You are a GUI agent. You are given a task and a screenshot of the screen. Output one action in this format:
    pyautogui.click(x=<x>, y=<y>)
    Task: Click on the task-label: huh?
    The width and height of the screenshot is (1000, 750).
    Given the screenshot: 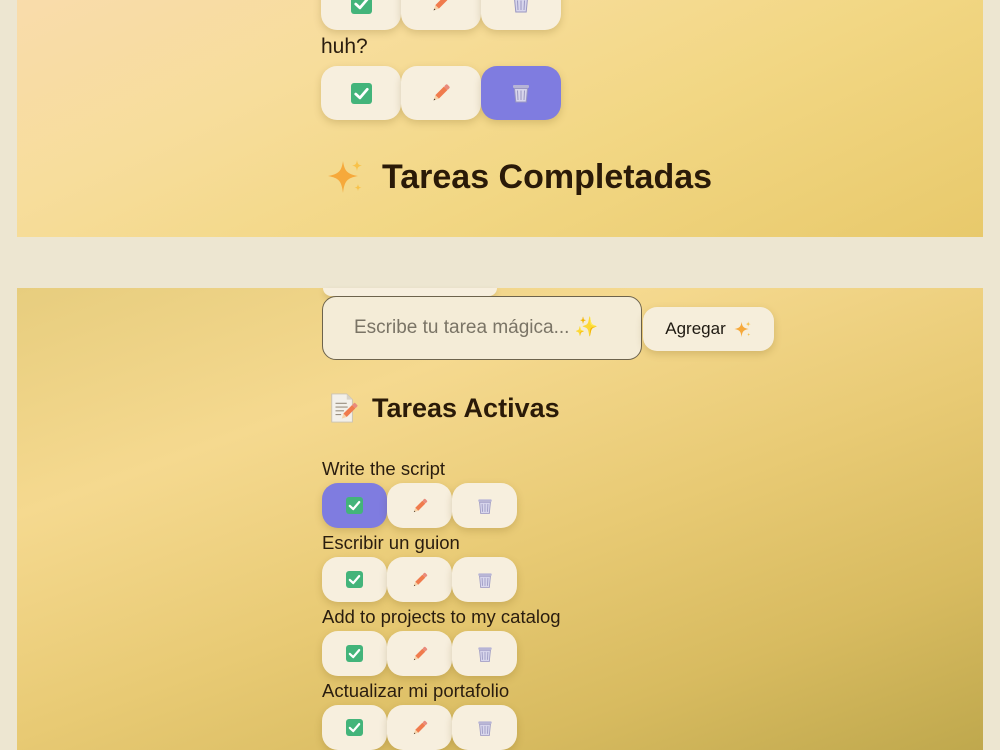 What is the action you would take?
    pyautogui.click(x=344, y=46)
    